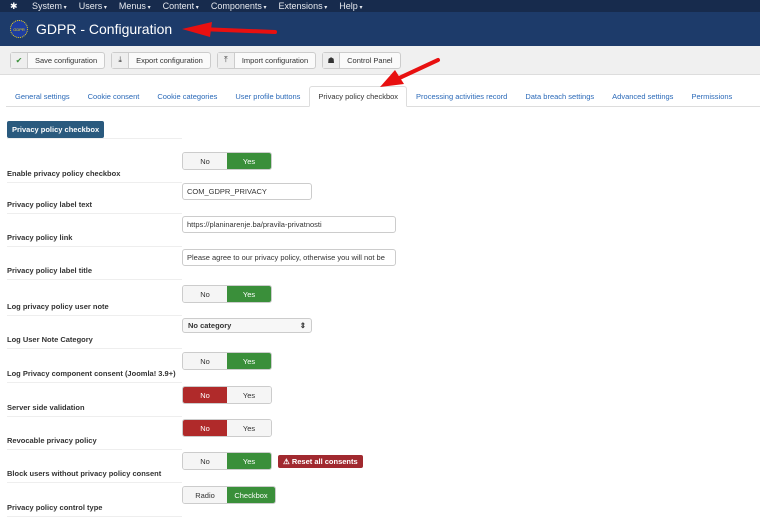 The width and height of the screenshot is (760, 519). Describe the element at coordinates (559, 96) in the screenshot. I see `tab-data-breach-settings: Data breach settings` at that location.